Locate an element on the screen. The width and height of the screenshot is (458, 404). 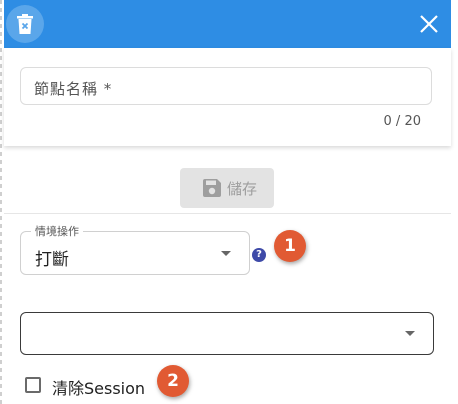
editor-guide-line is located at coordinates (1, 202).